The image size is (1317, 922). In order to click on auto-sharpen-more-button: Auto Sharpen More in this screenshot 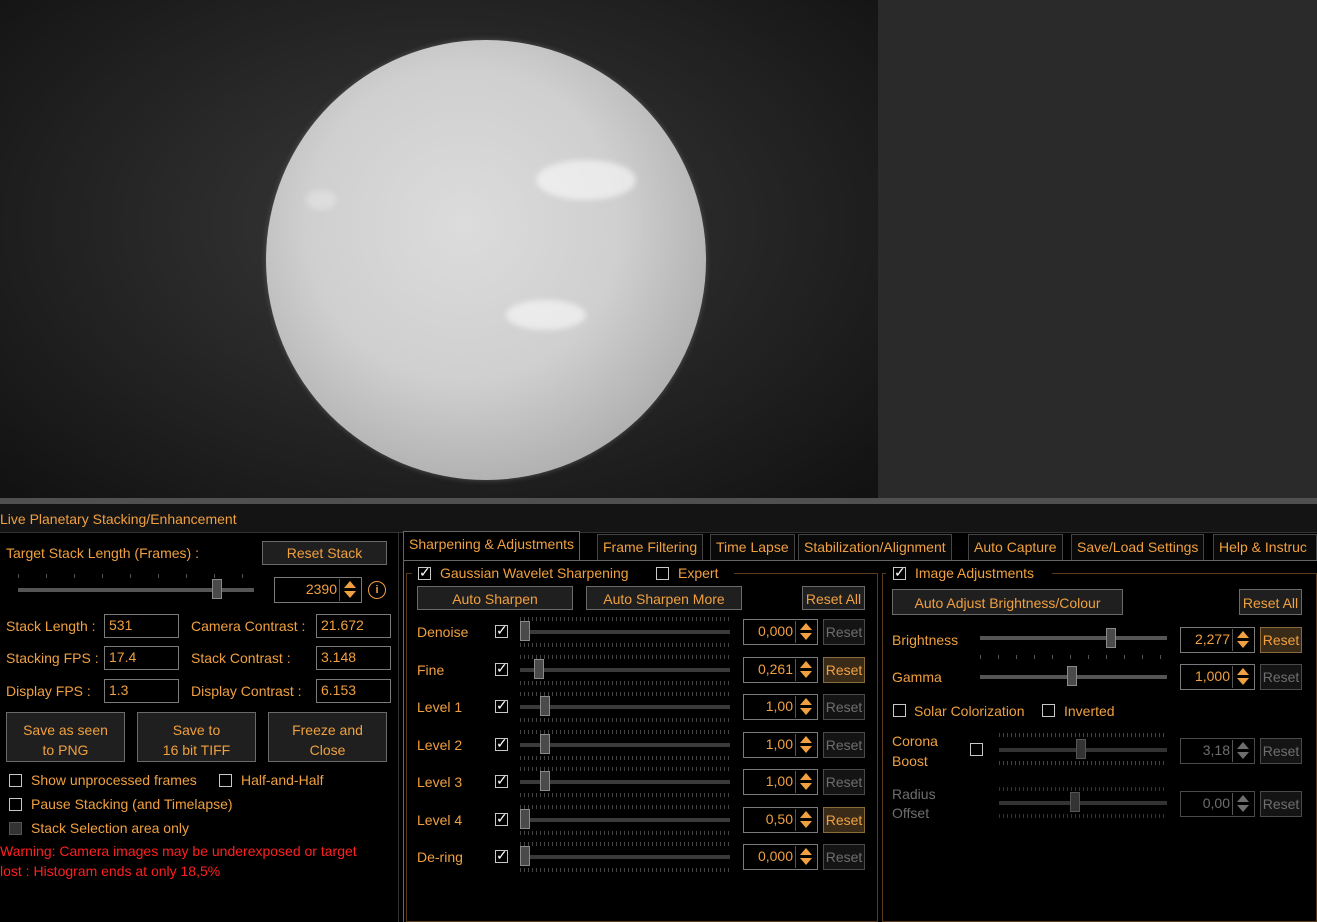, I will do `click(664, 598)`.